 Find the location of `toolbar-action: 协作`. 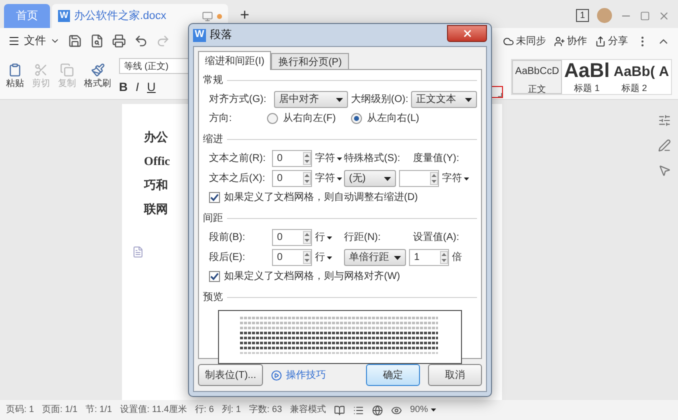

toolbar-action: 协作 is located at coordinates (570, 41).